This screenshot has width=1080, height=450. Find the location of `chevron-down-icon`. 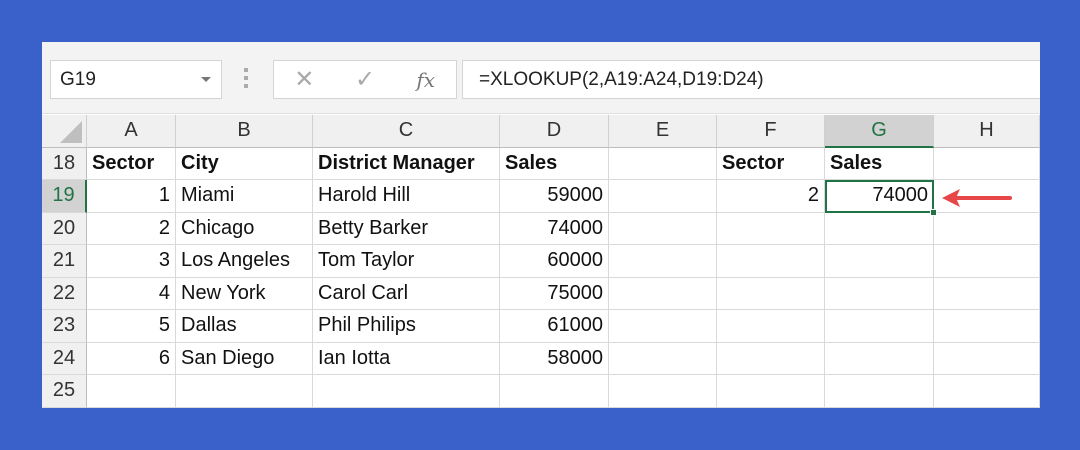

chevron-down-icon is located at coordinates (206, 79).